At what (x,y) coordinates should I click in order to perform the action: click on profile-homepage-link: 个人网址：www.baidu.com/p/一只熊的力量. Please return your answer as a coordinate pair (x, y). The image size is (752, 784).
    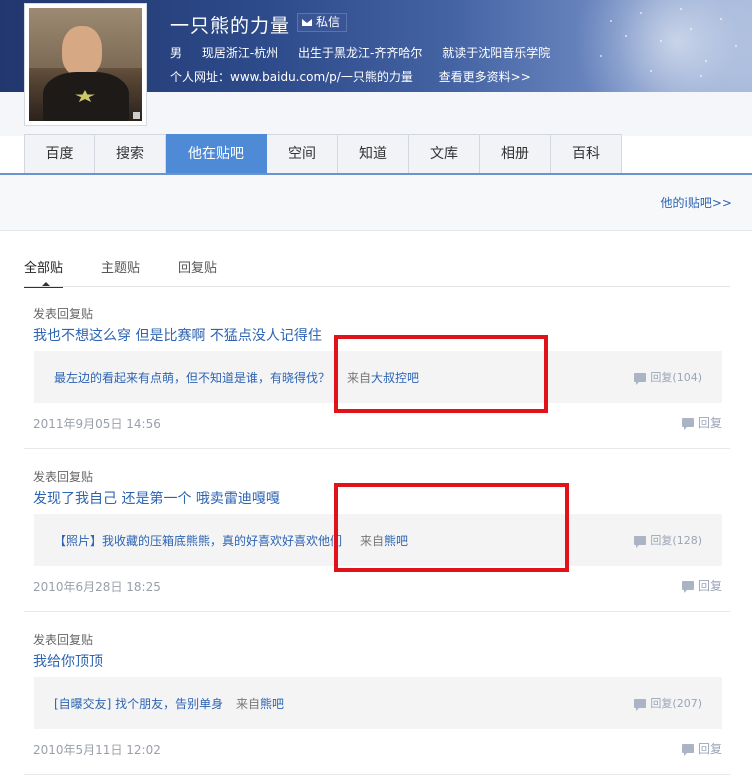
    Looking at the image, I should click on (291, 77).